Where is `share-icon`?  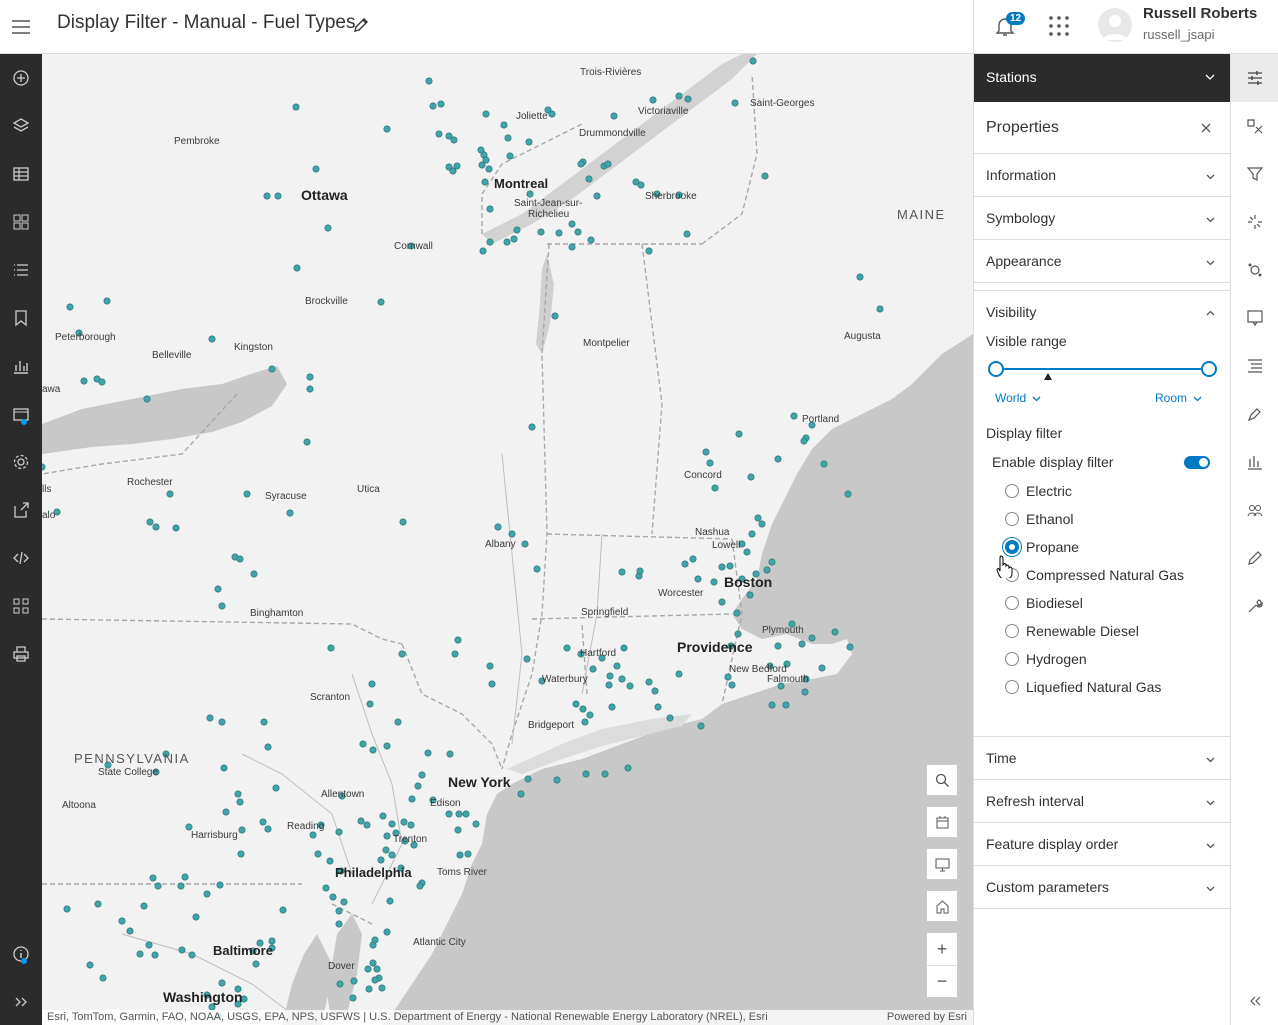 share-icon is located at coordinates (21, 510).